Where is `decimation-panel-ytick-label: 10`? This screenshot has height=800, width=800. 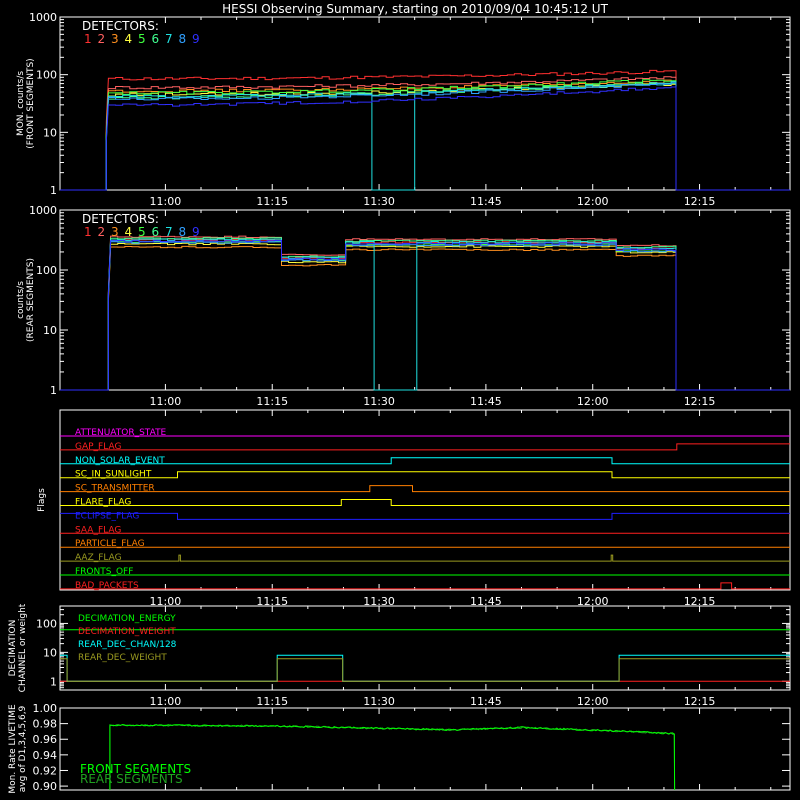
decimation-panel-ytick-label: 10 is located at coordinates (50, 652).